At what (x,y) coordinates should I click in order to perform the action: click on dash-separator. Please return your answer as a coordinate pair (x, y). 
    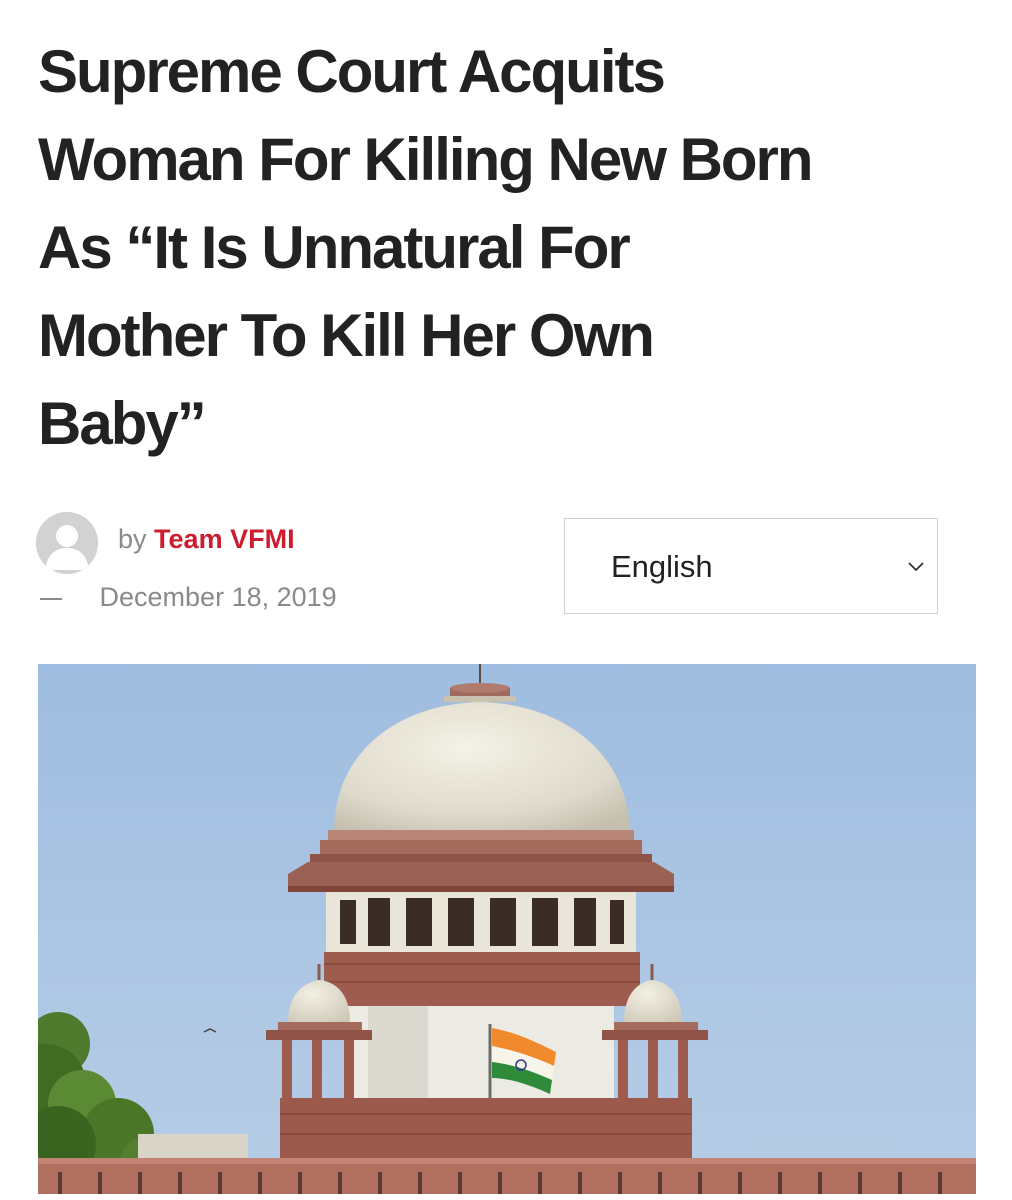
    Looking at the image, I should click on (51, 598).